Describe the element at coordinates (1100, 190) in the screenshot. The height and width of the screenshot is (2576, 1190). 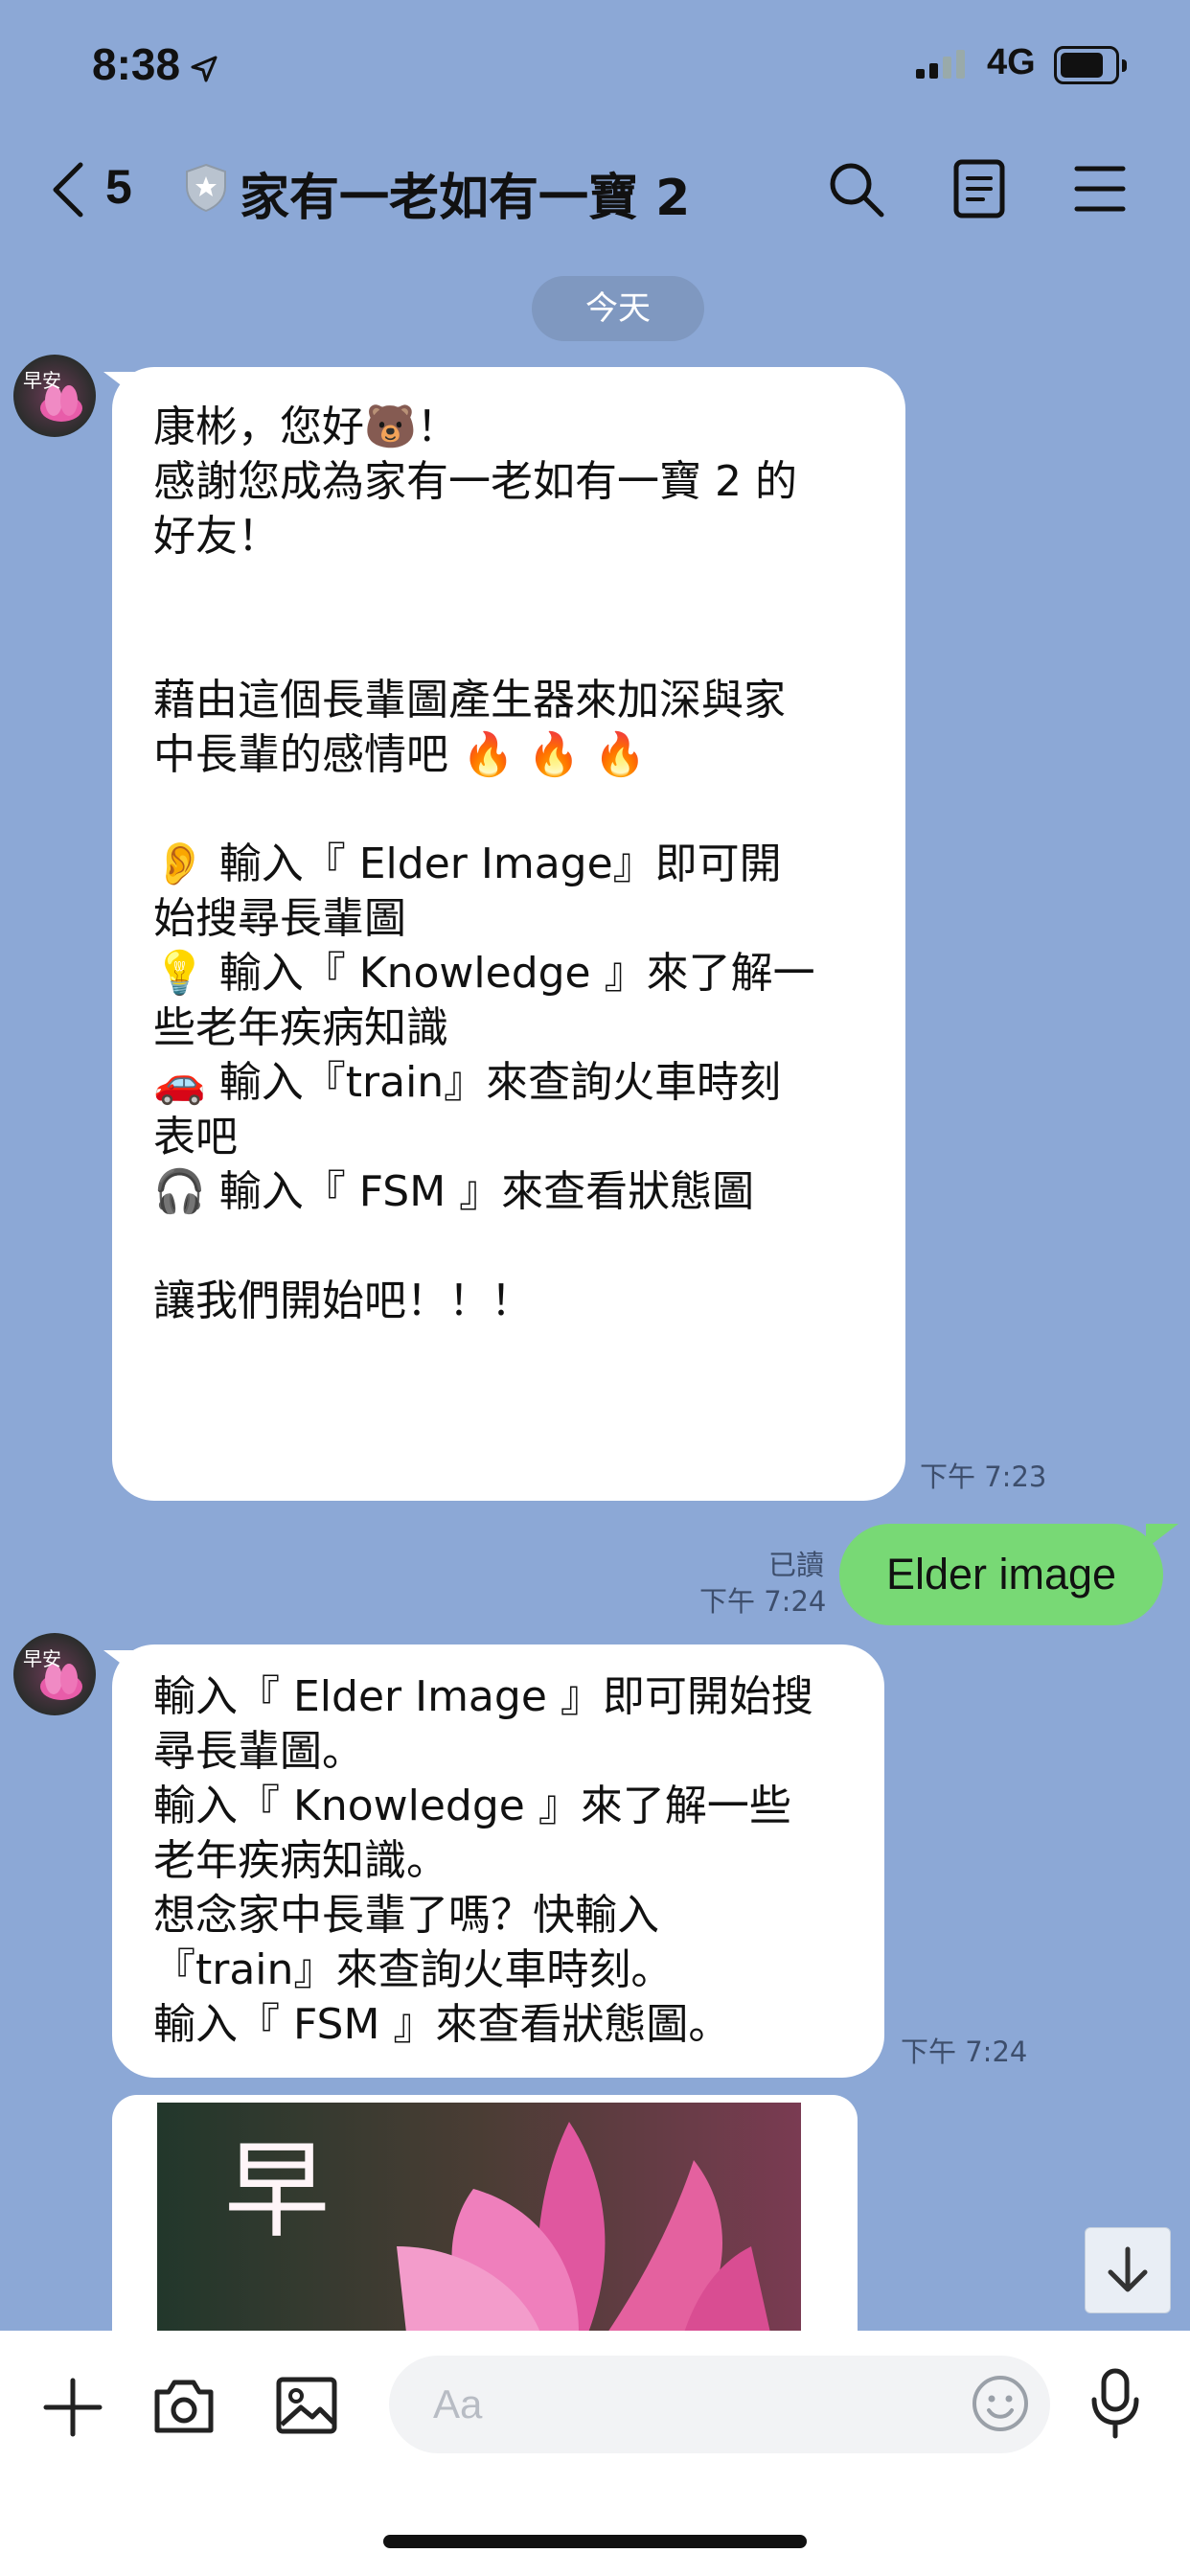
I see `menu-icon` at that location.